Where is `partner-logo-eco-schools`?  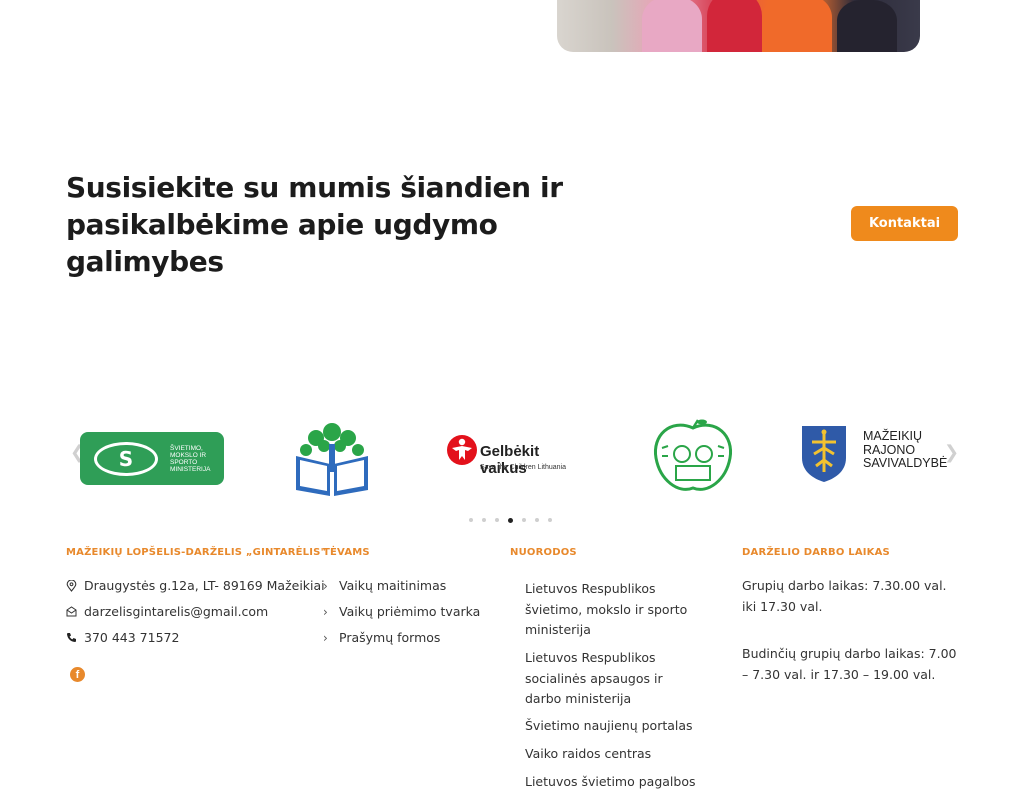
partner-logo-eco-schools is located at coordinates (332, 458).